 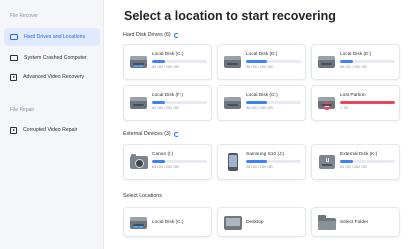 I want to click on sidebar-item-label: Corrupted Video Repair, so click(x=50, y=130).